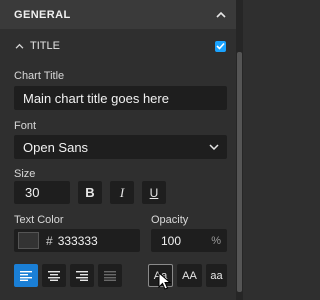 This screenshot has width=320, height=300. I want to click on section-header-general: GENERAL, so click(118, 14).